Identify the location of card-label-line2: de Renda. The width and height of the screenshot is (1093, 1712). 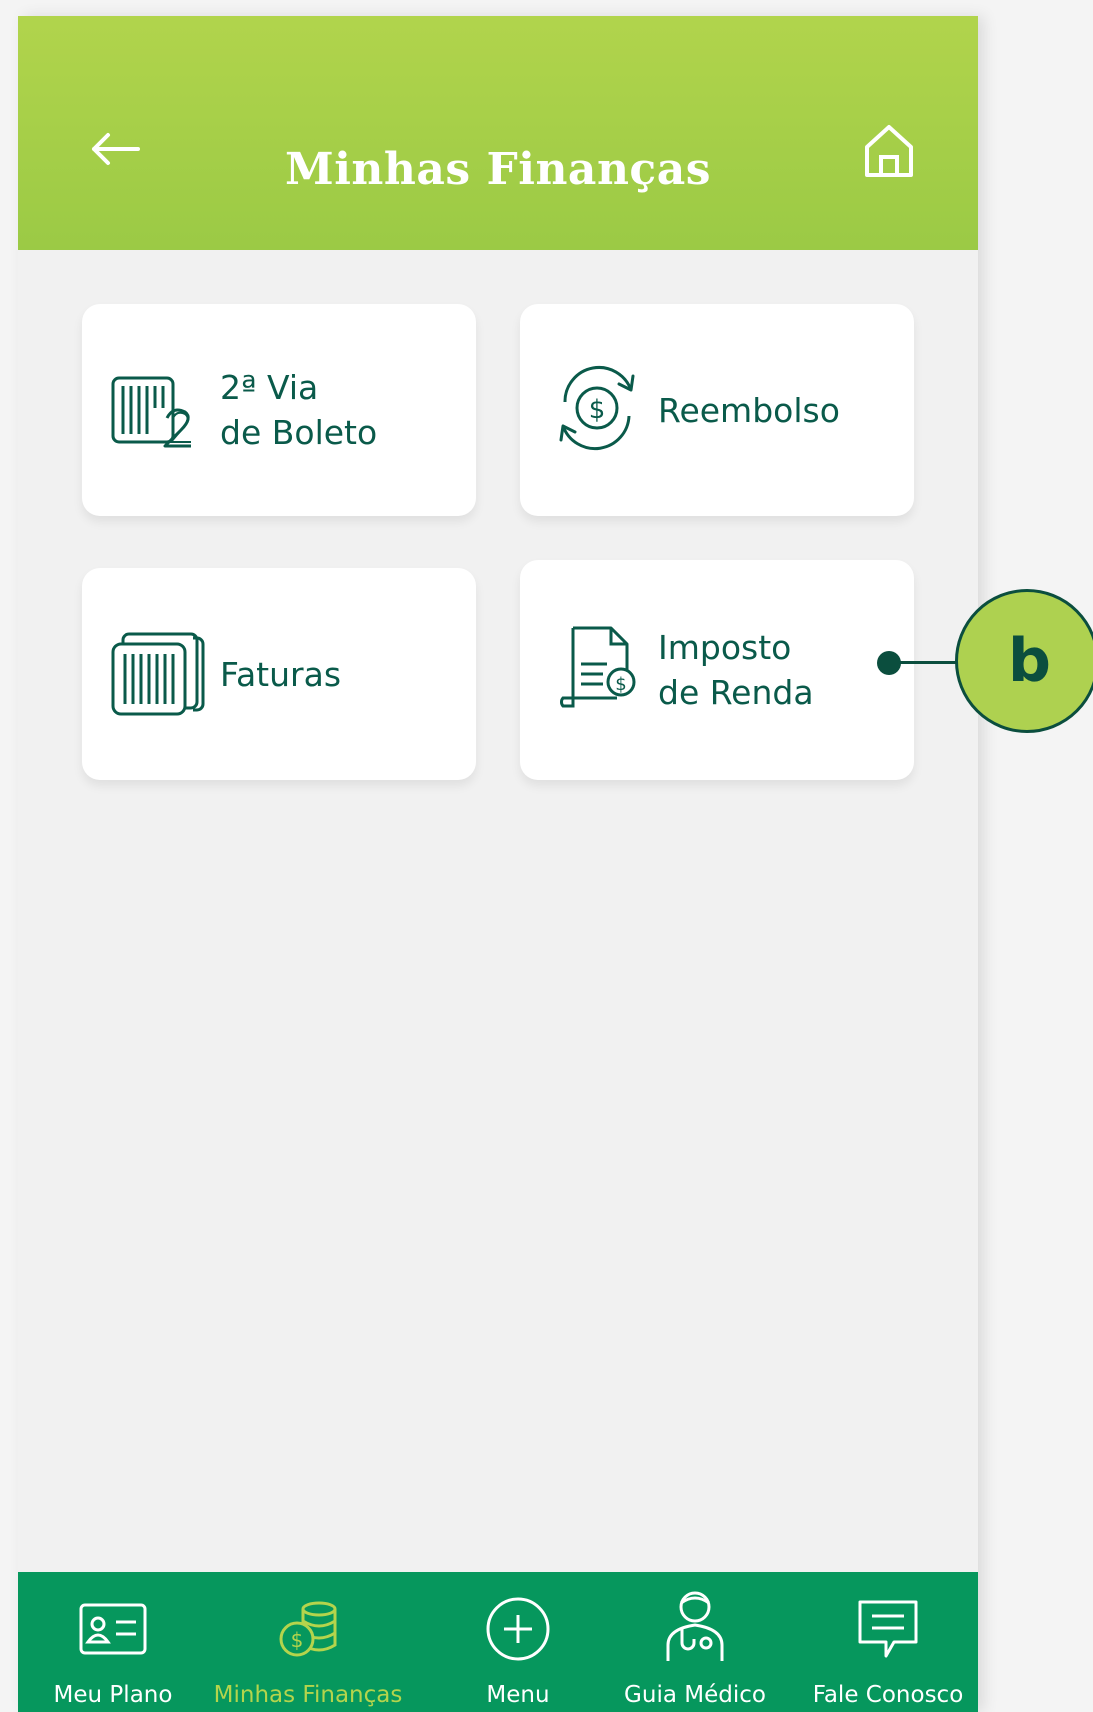
(736, 692).